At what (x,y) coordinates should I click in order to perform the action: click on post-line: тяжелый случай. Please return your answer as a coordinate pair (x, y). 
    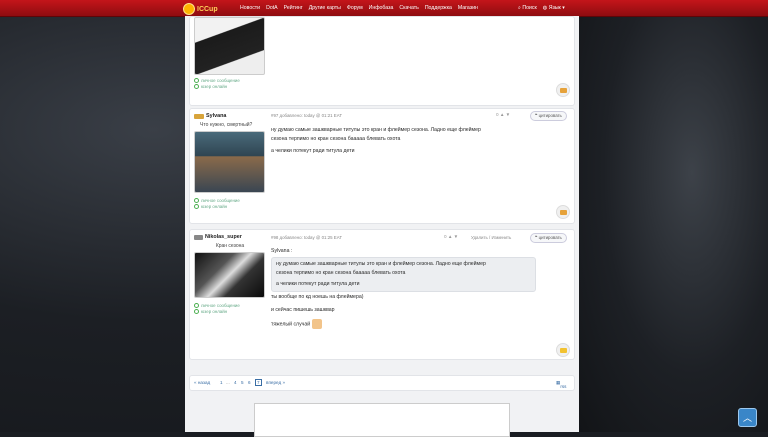
    Looking at the image, I should click on (291, 324).